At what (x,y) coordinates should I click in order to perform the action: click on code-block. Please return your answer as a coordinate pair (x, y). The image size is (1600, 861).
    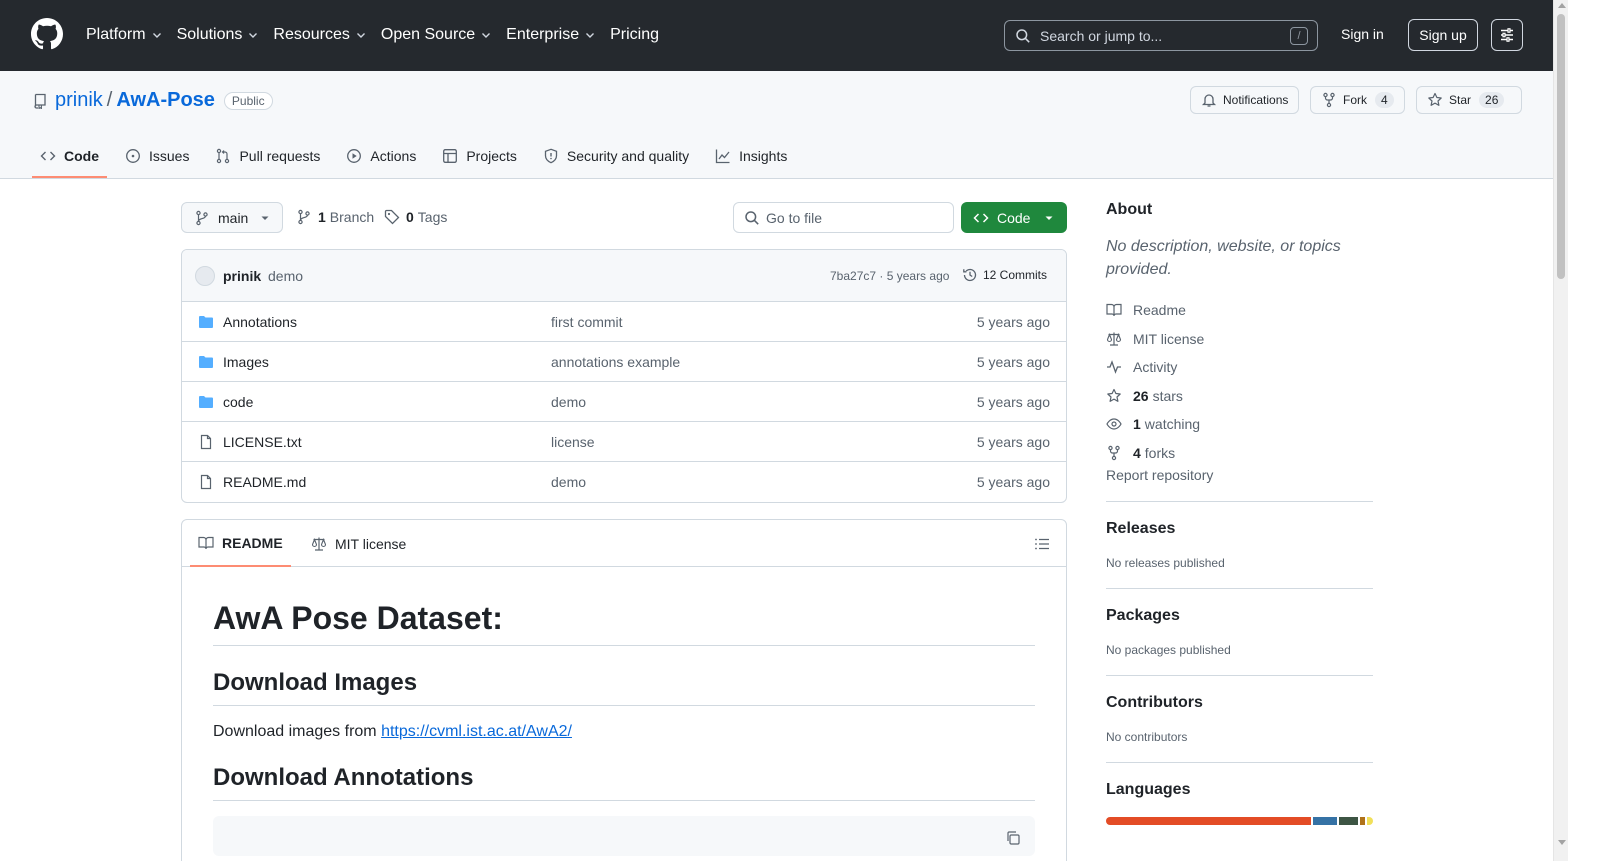
    Looking at the image, I should click on (624, 836).